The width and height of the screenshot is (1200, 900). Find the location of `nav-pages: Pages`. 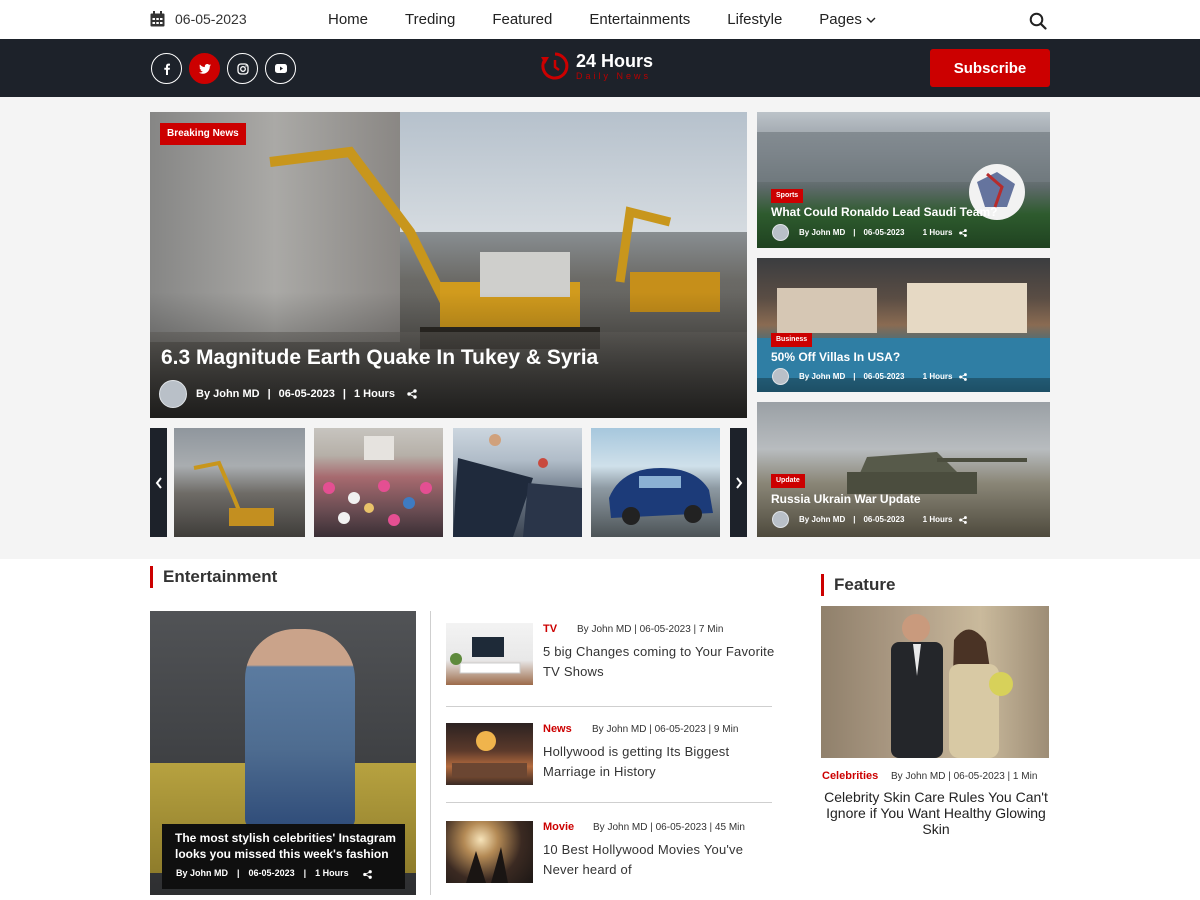

nav-pages: Pages is located at coordinates (847, 19).